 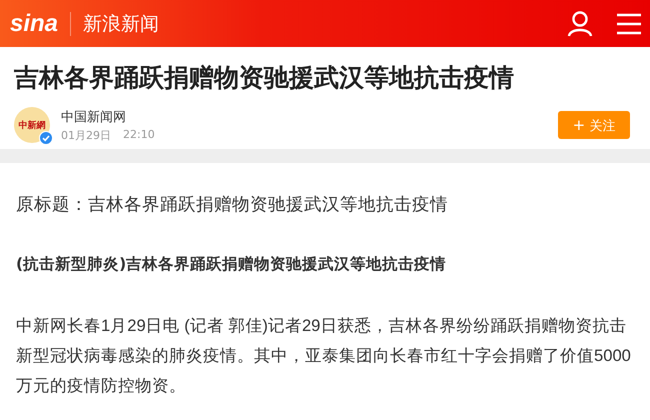 What do you see at coordinates (121, 24) in the screenshot?
I see `channel-title: 新浪新闻` at bounding box center [121, 24].